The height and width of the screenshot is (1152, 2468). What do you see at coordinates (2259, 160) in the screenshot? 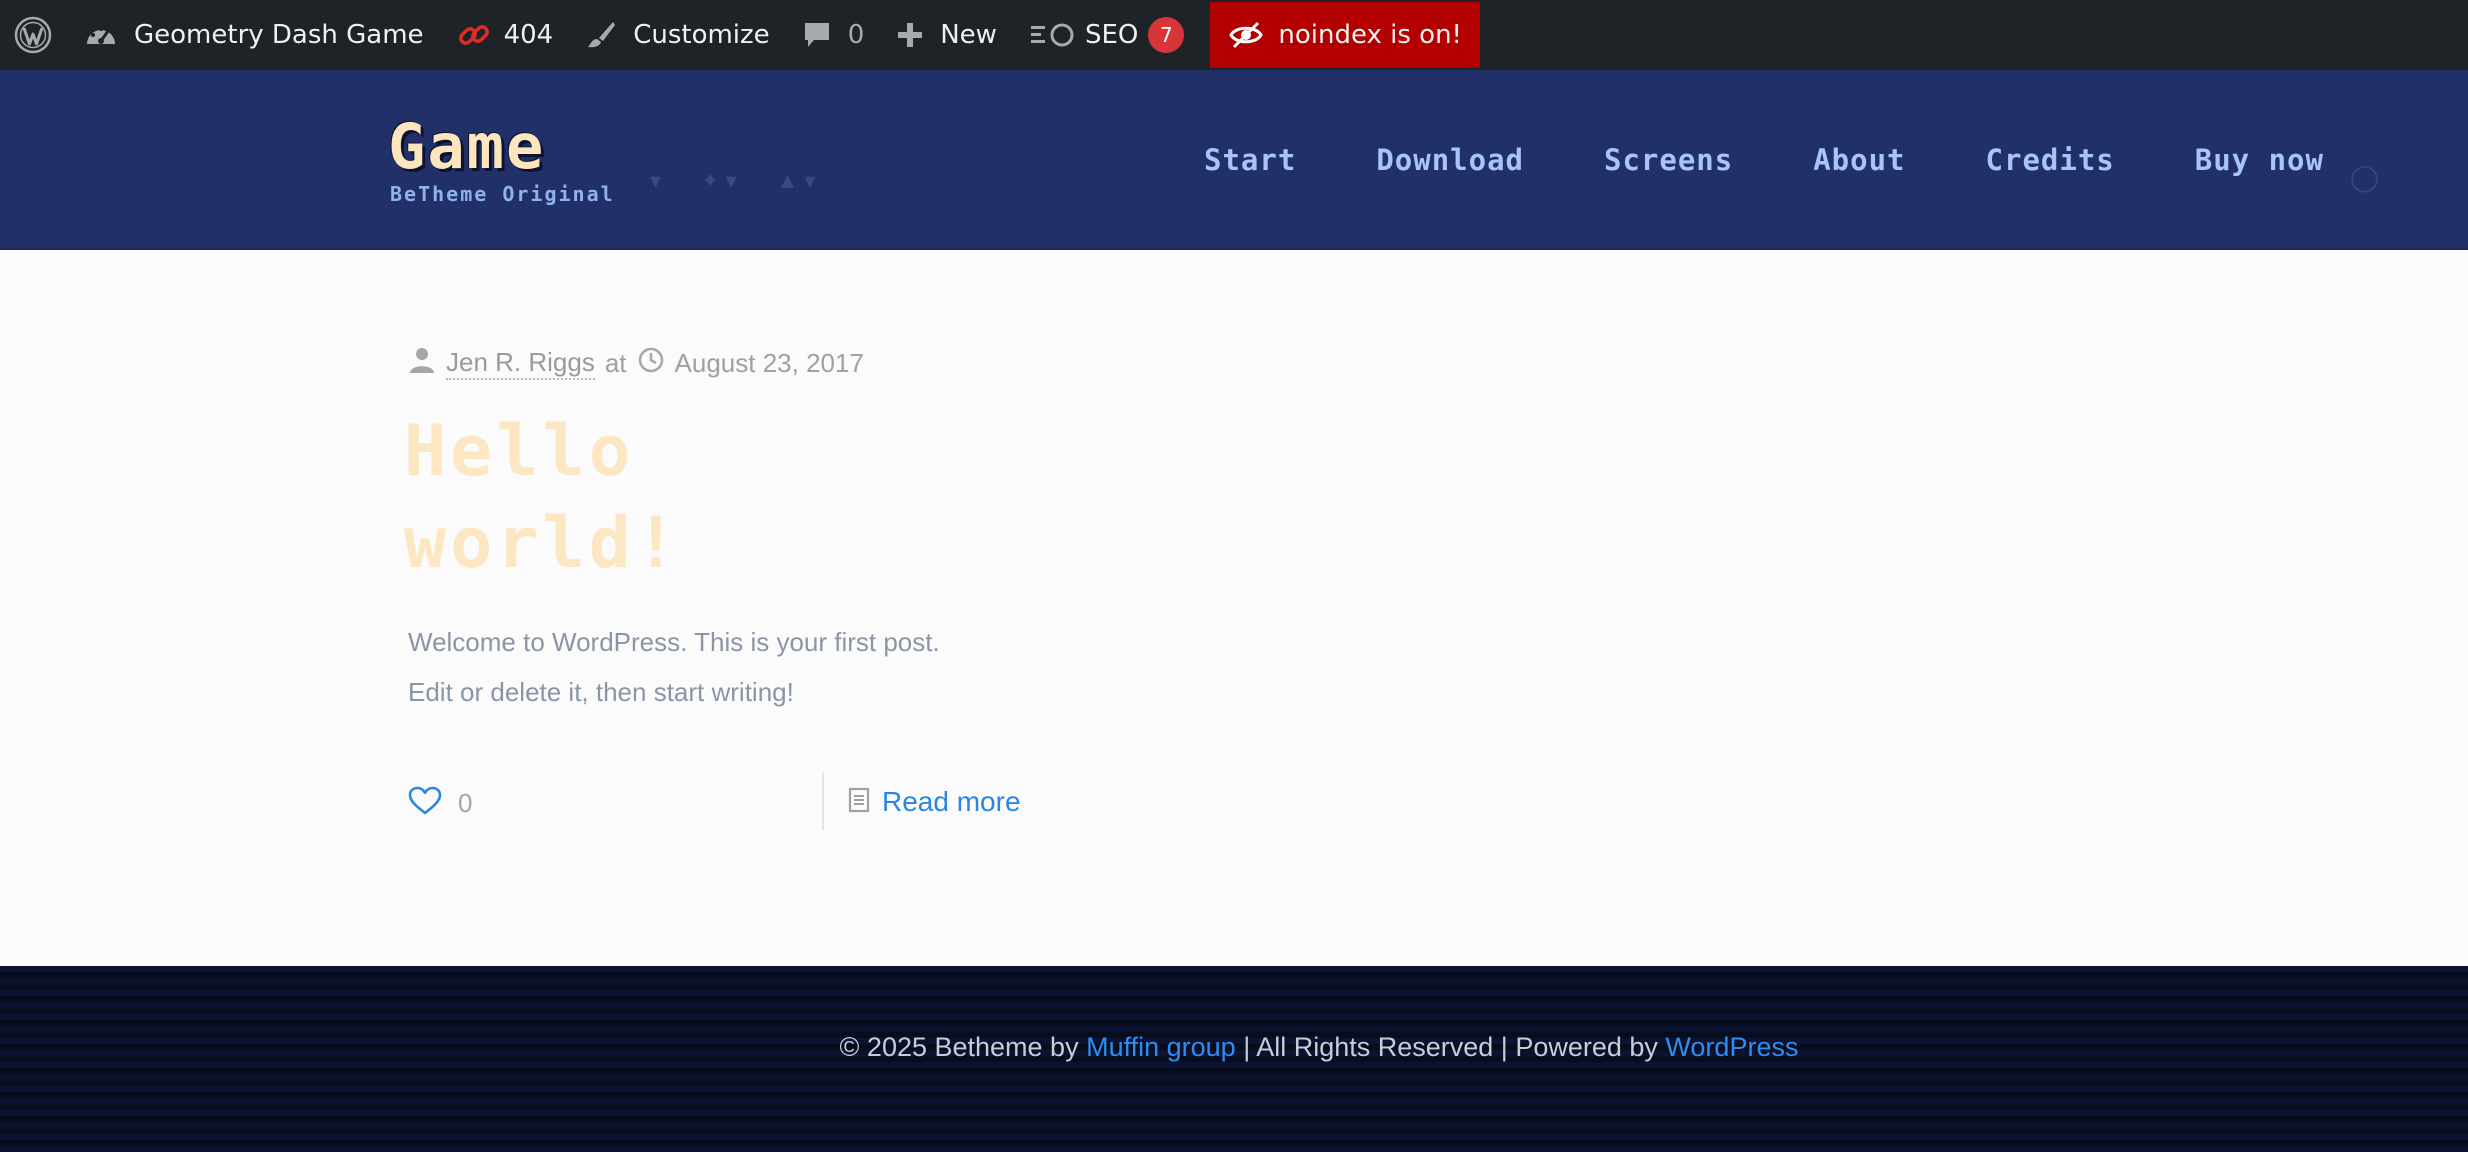
I see `nav-buy-now: Buy now` at bounding box center [2259, 160].